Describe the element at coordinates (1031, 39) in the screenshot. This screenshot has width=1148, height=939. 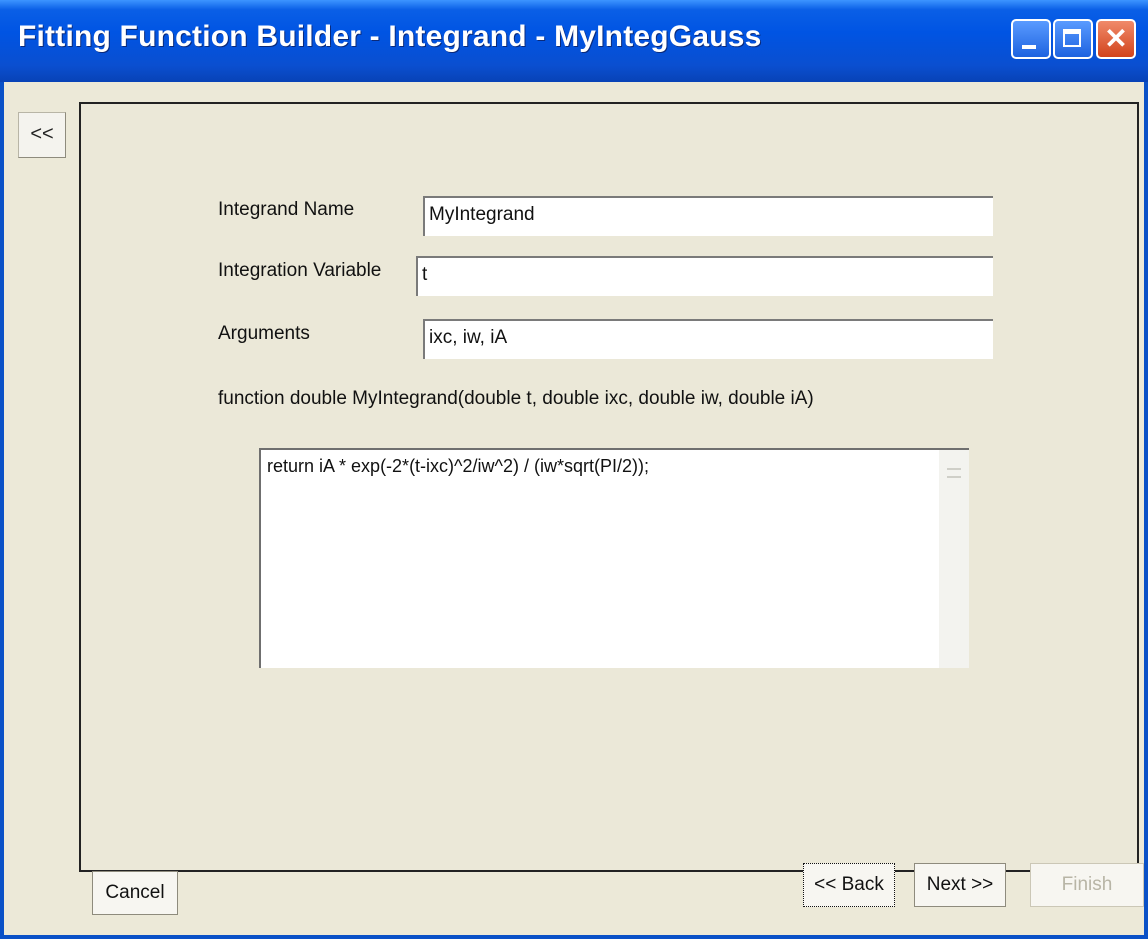
I see `minimize-icon` at that location.